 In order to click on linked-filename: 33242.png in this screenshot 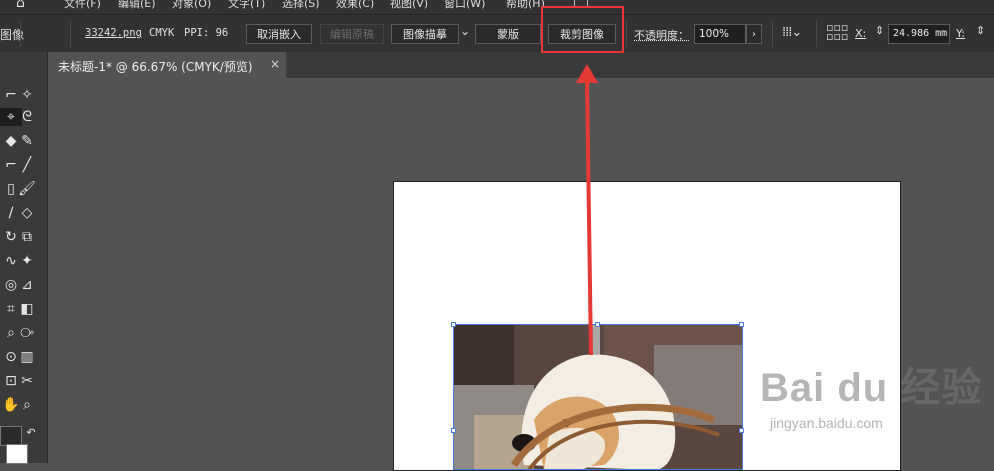, I will do `click(113, 33)`.